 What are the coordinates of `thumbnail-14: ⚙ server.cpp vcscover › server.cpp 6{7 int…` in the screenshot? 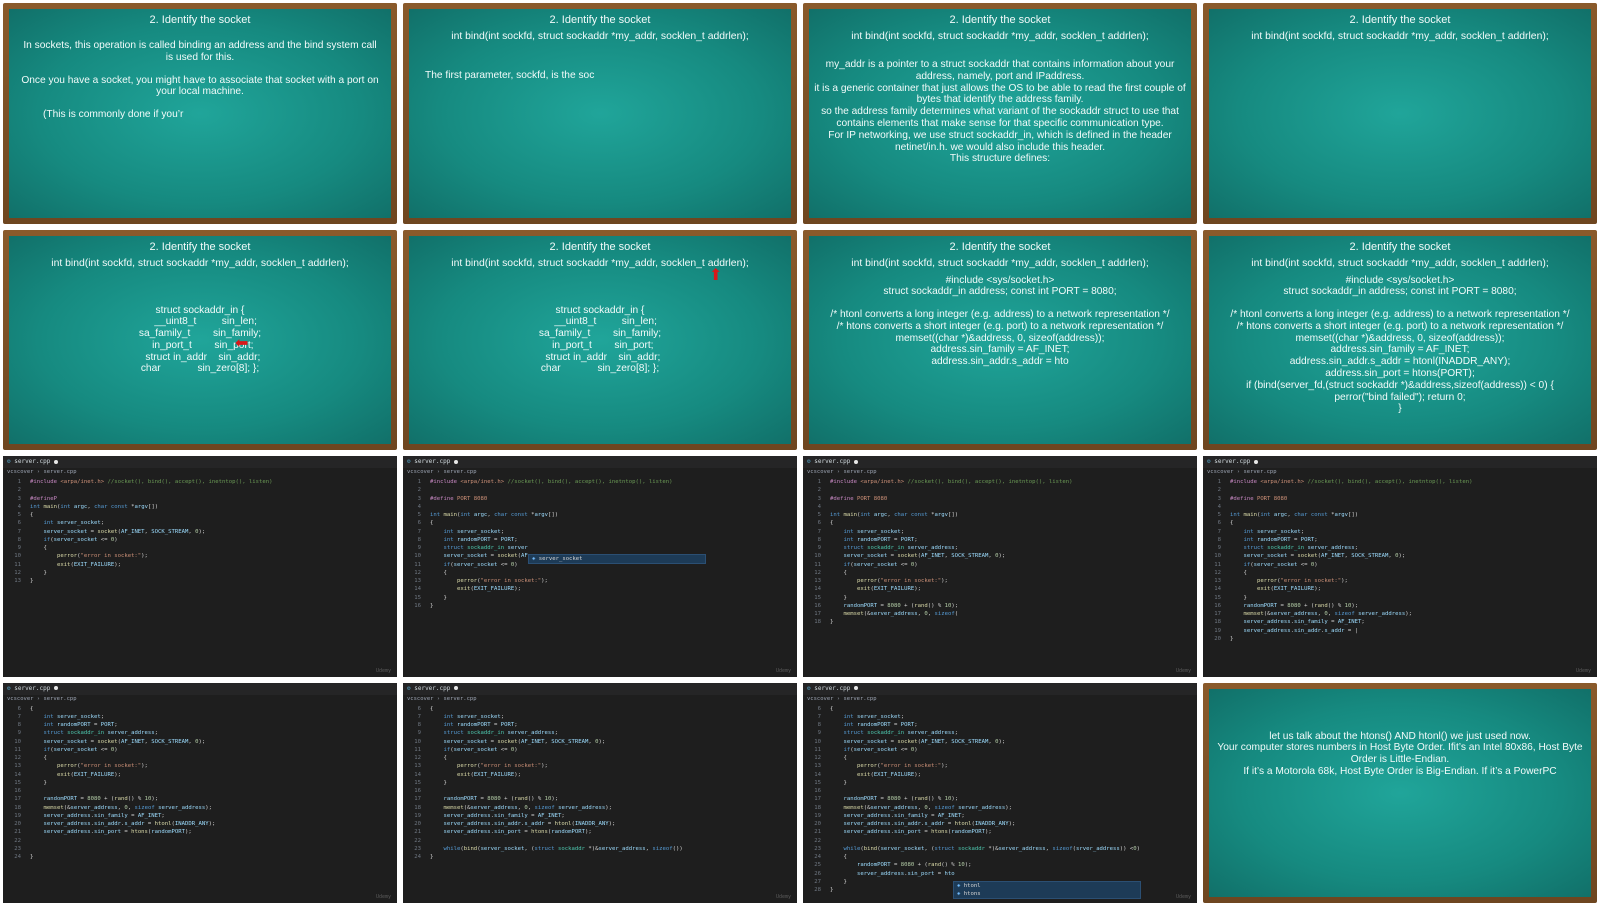 It's located at (600, 793).